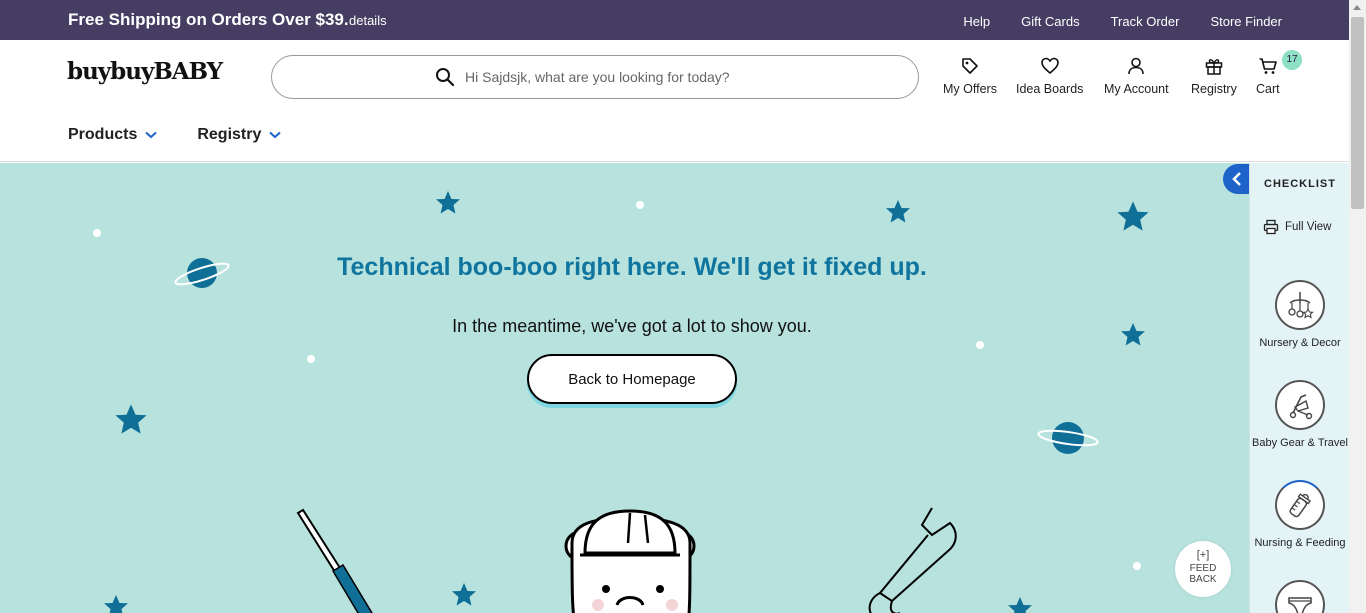  Describe the element at coordinates (1357, 7) in the screenshot. I see `scroll-up-arrow-icon` at that location.